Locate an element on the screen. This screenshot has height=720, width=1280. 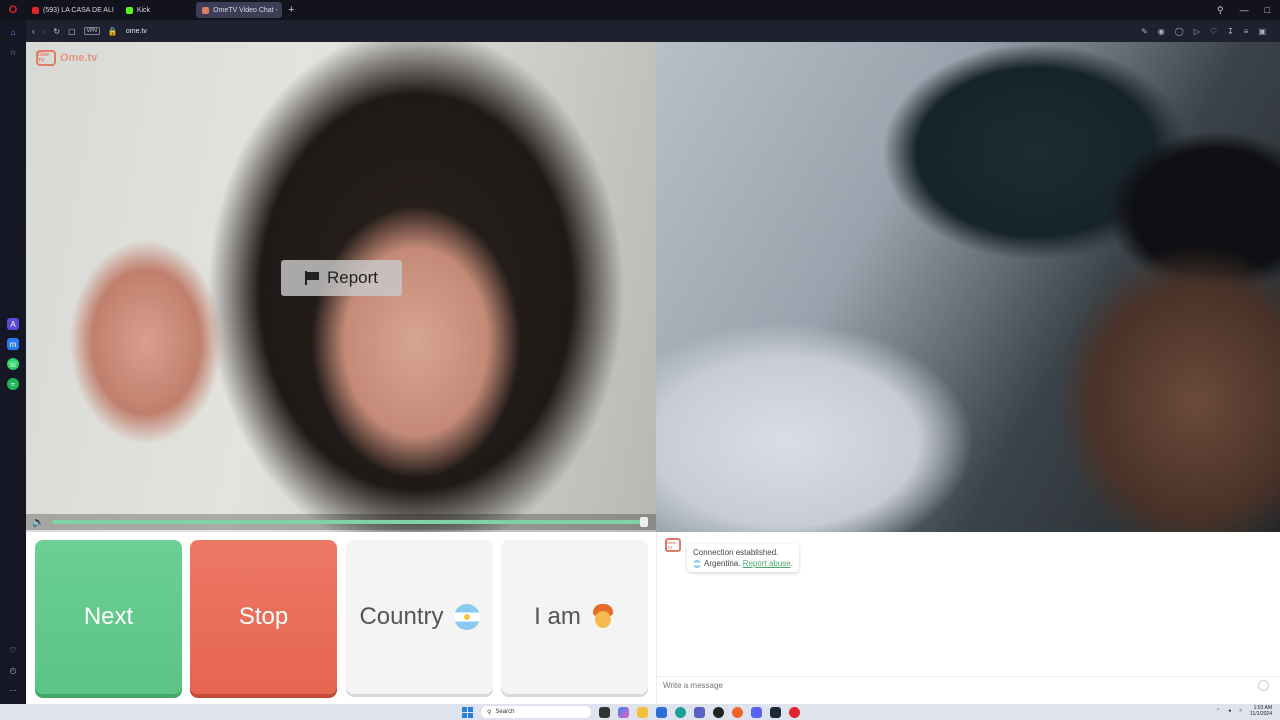
address-bar: ‹ › ↻ ▢ VPN 🔒 ome.tv ✎ ◉ ◯ ▷ ♡ ↧ ≡ ▣ is located at coordinates (653, 31).